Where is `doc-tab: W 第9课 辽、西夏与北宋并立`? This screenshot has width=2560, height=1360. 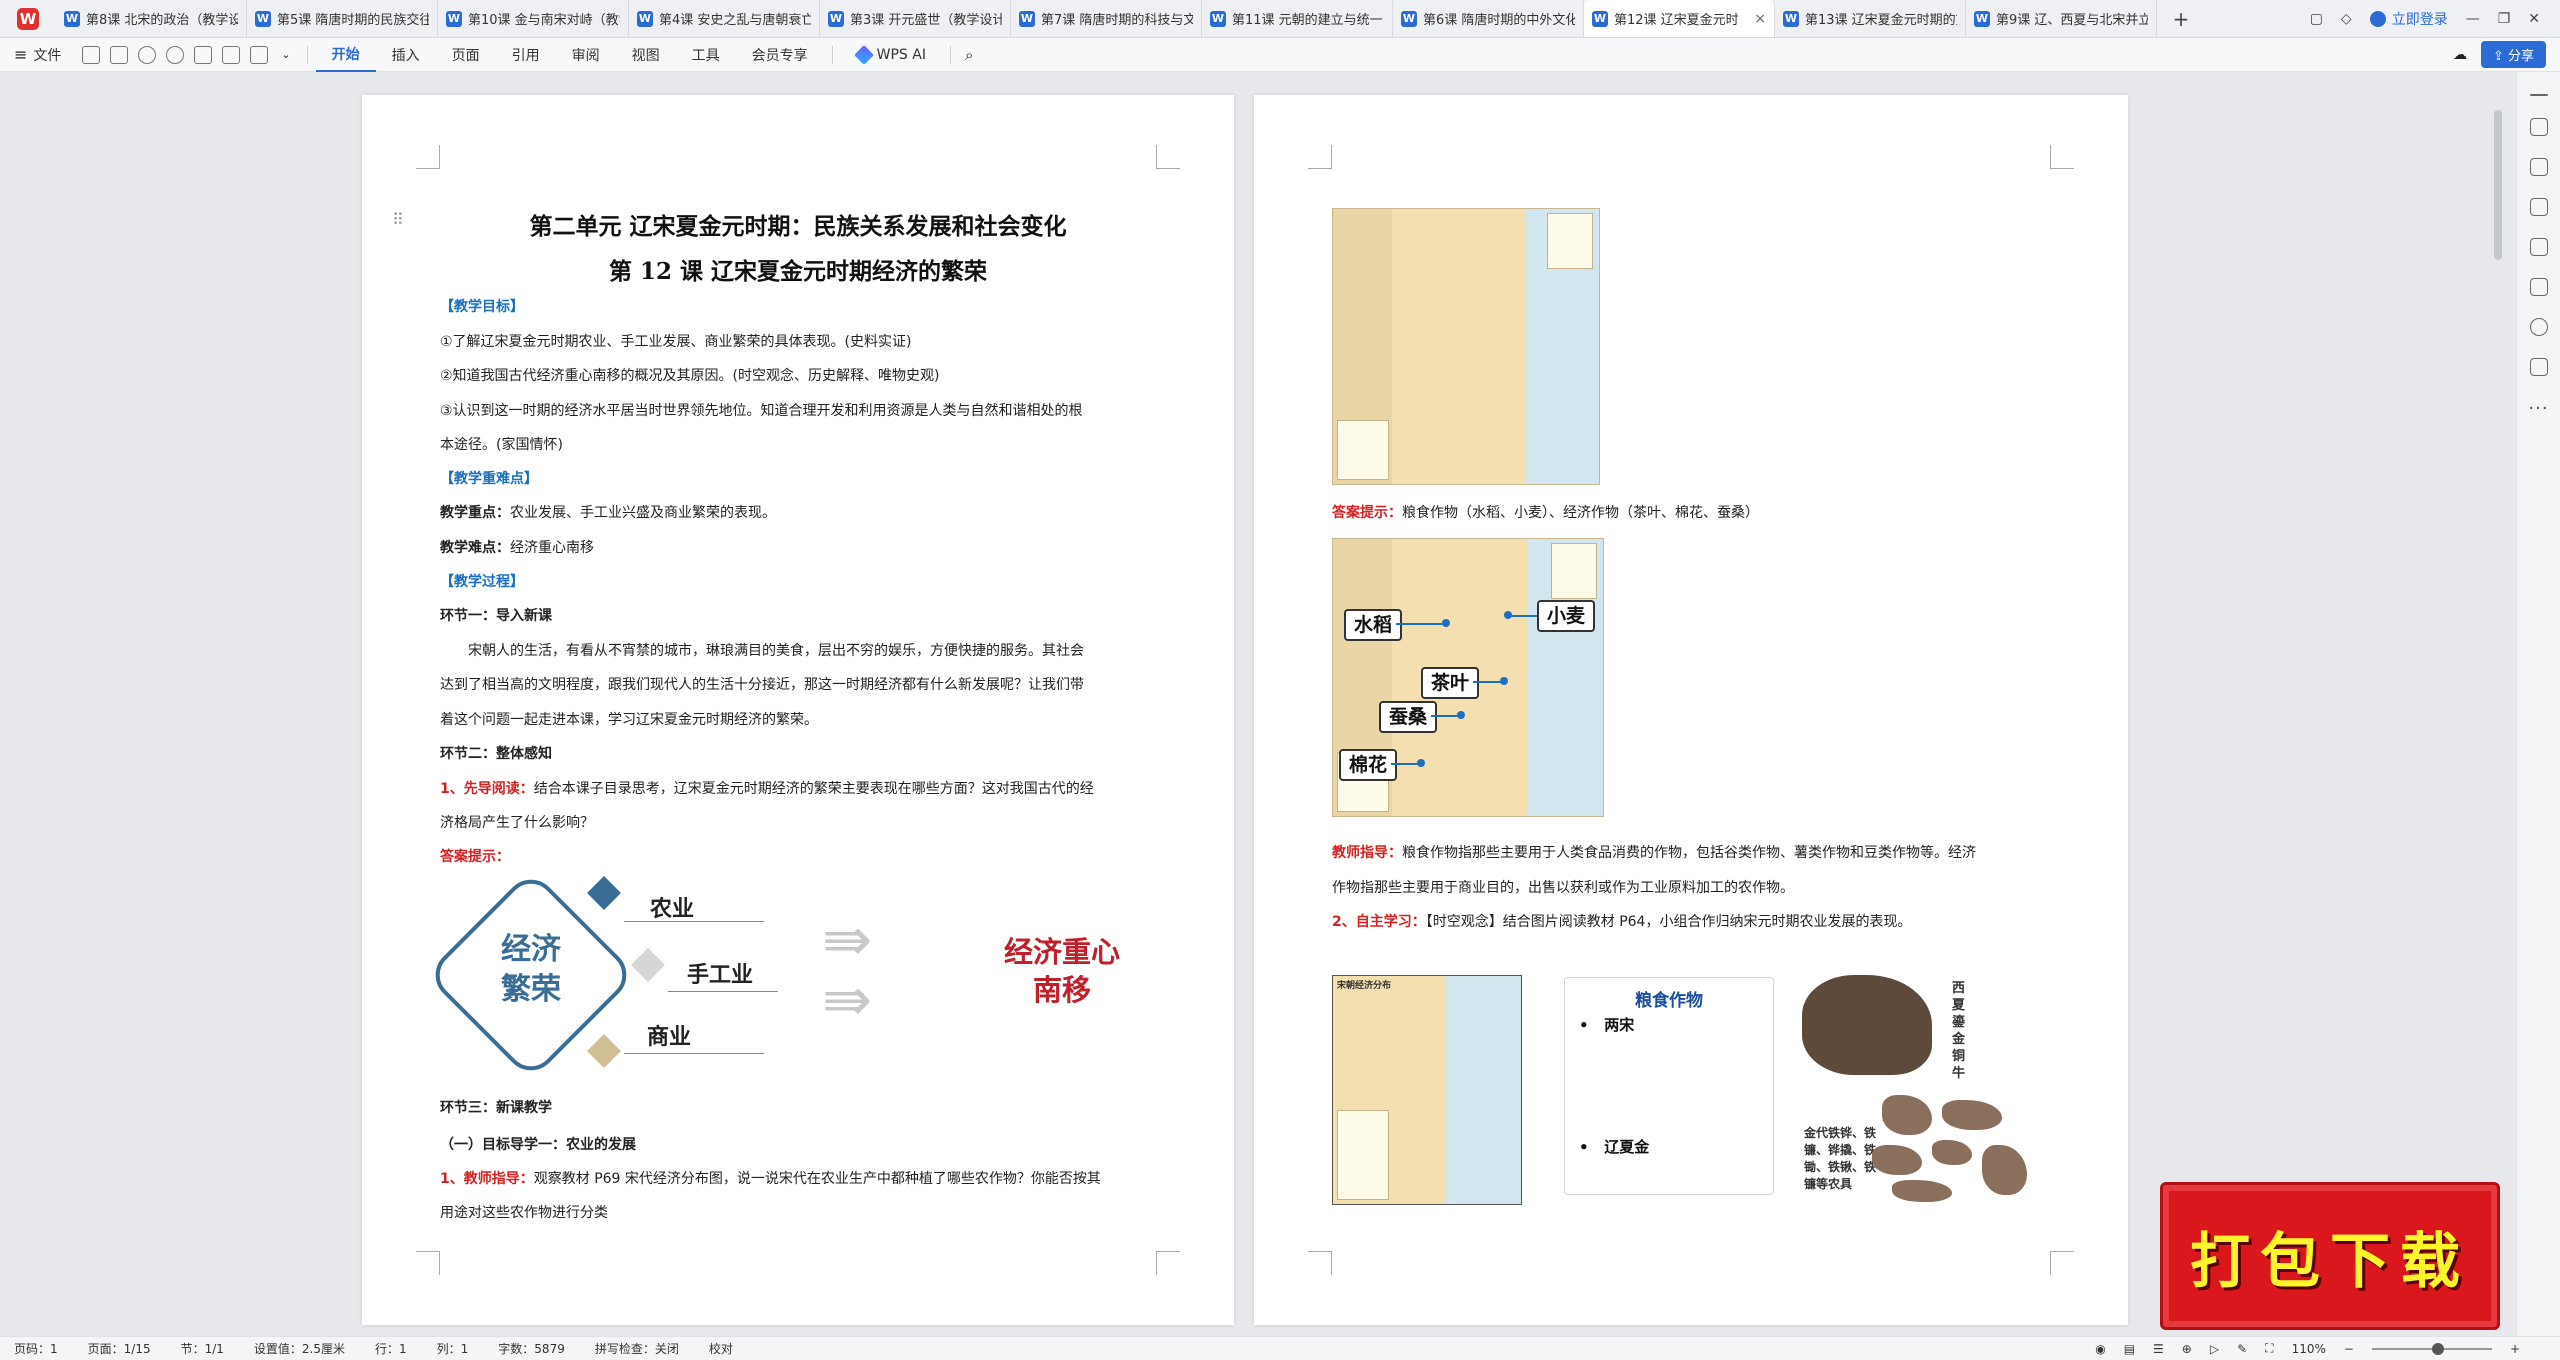 doc-tab: W 第9课 辽、西夏与北宋并立 is located at coordinates (2061, 18).